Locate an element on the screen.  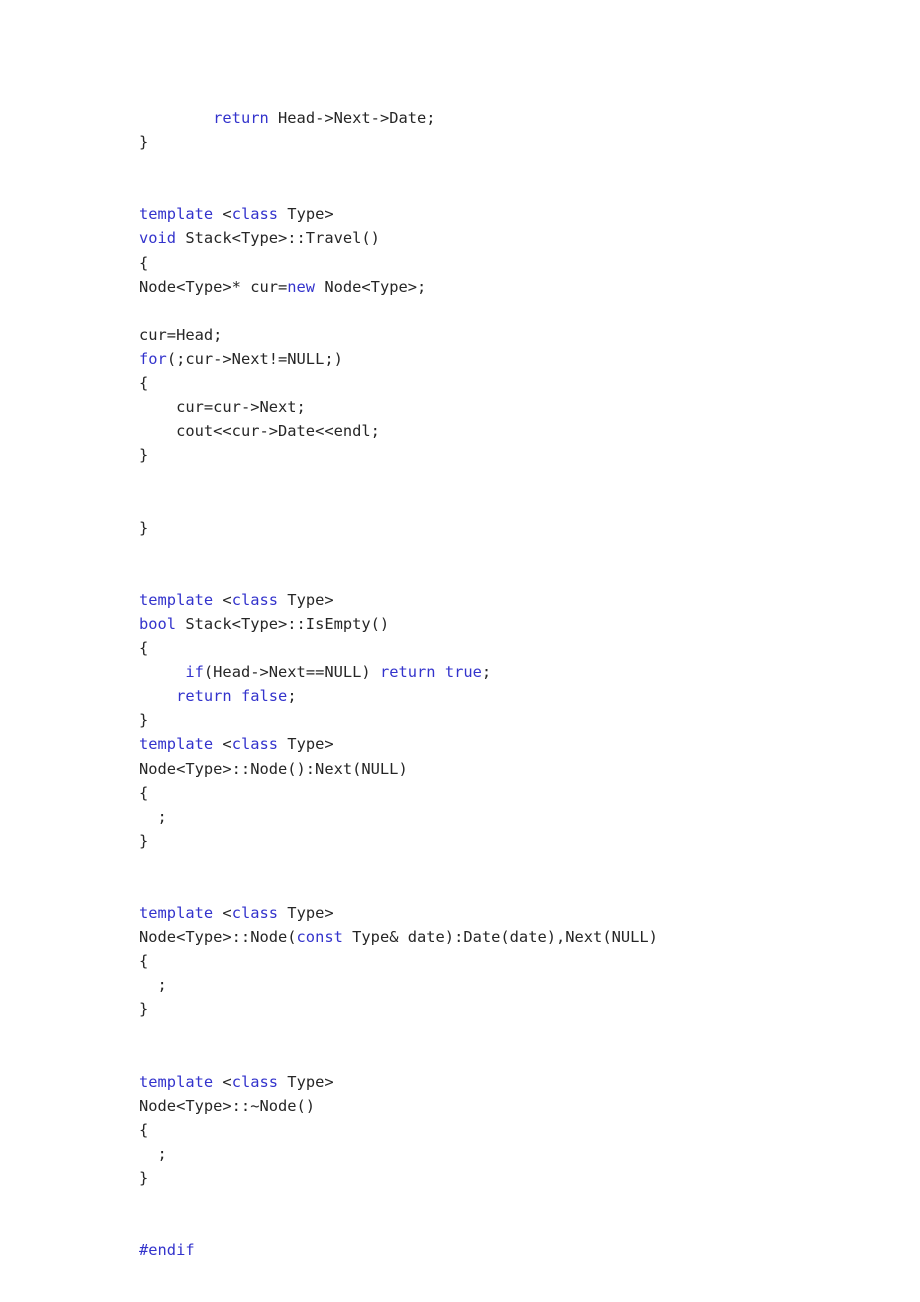
code-line: Node<Type>* cur=new Node<Type>; is located at coordinates (283, 286).